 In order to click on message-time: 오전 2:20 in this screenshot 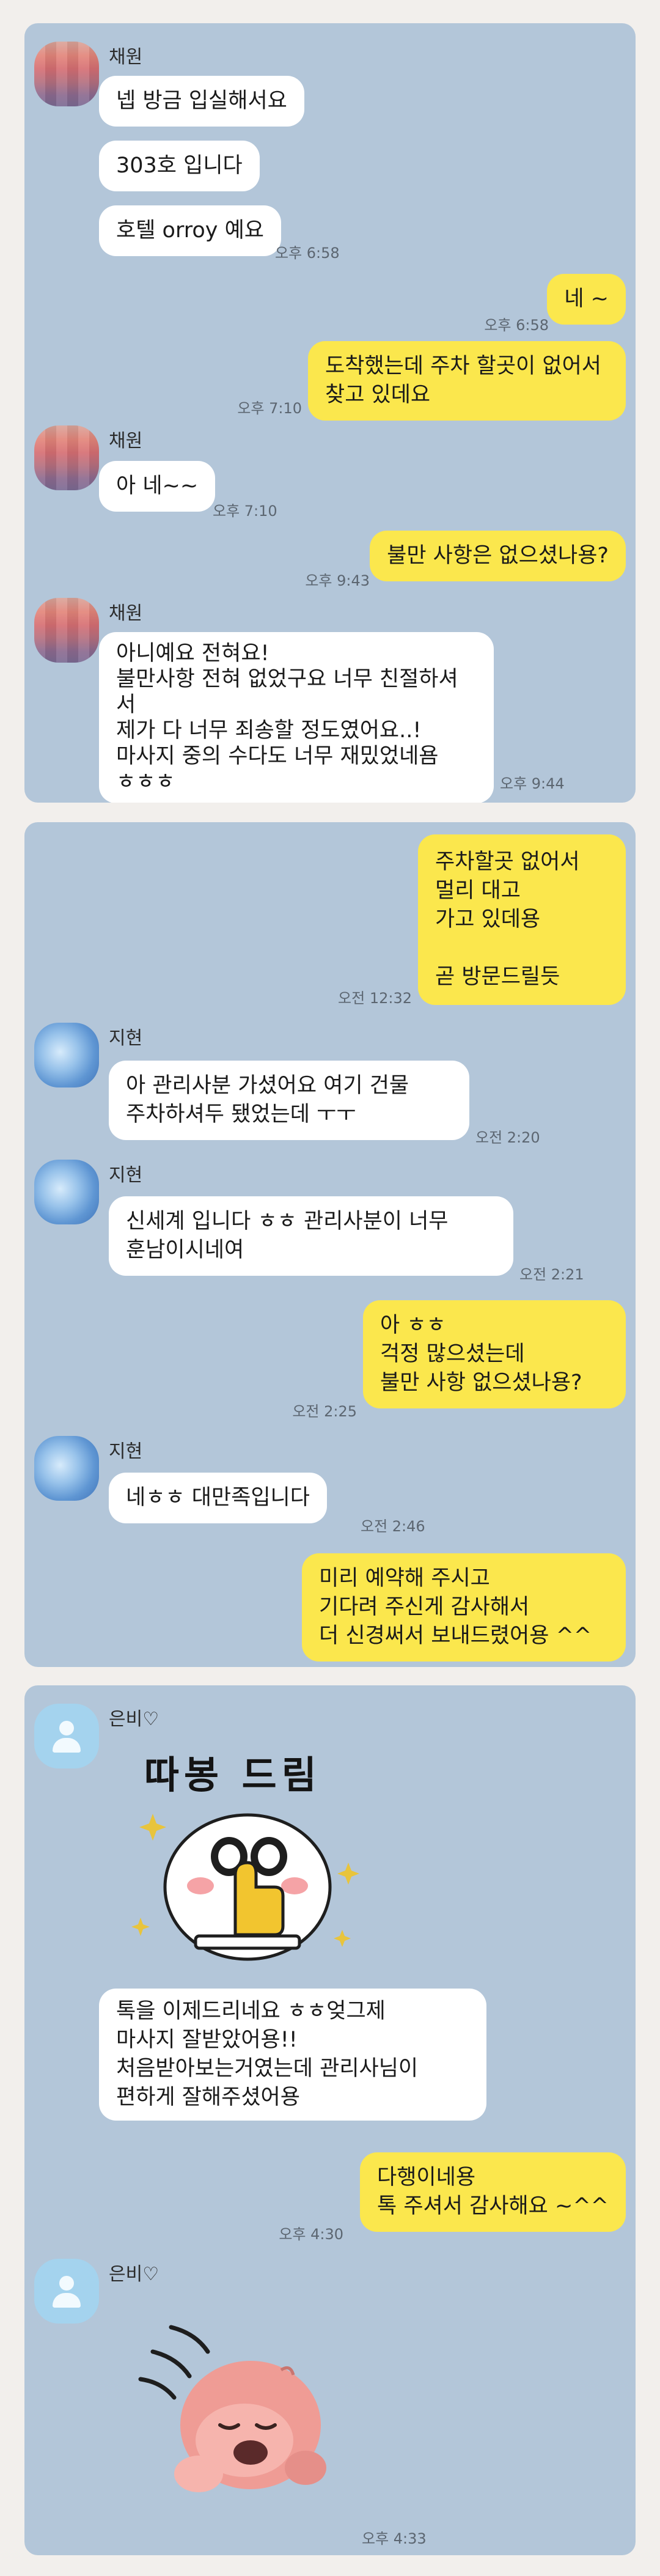, I will do `click(508, 1137)`.